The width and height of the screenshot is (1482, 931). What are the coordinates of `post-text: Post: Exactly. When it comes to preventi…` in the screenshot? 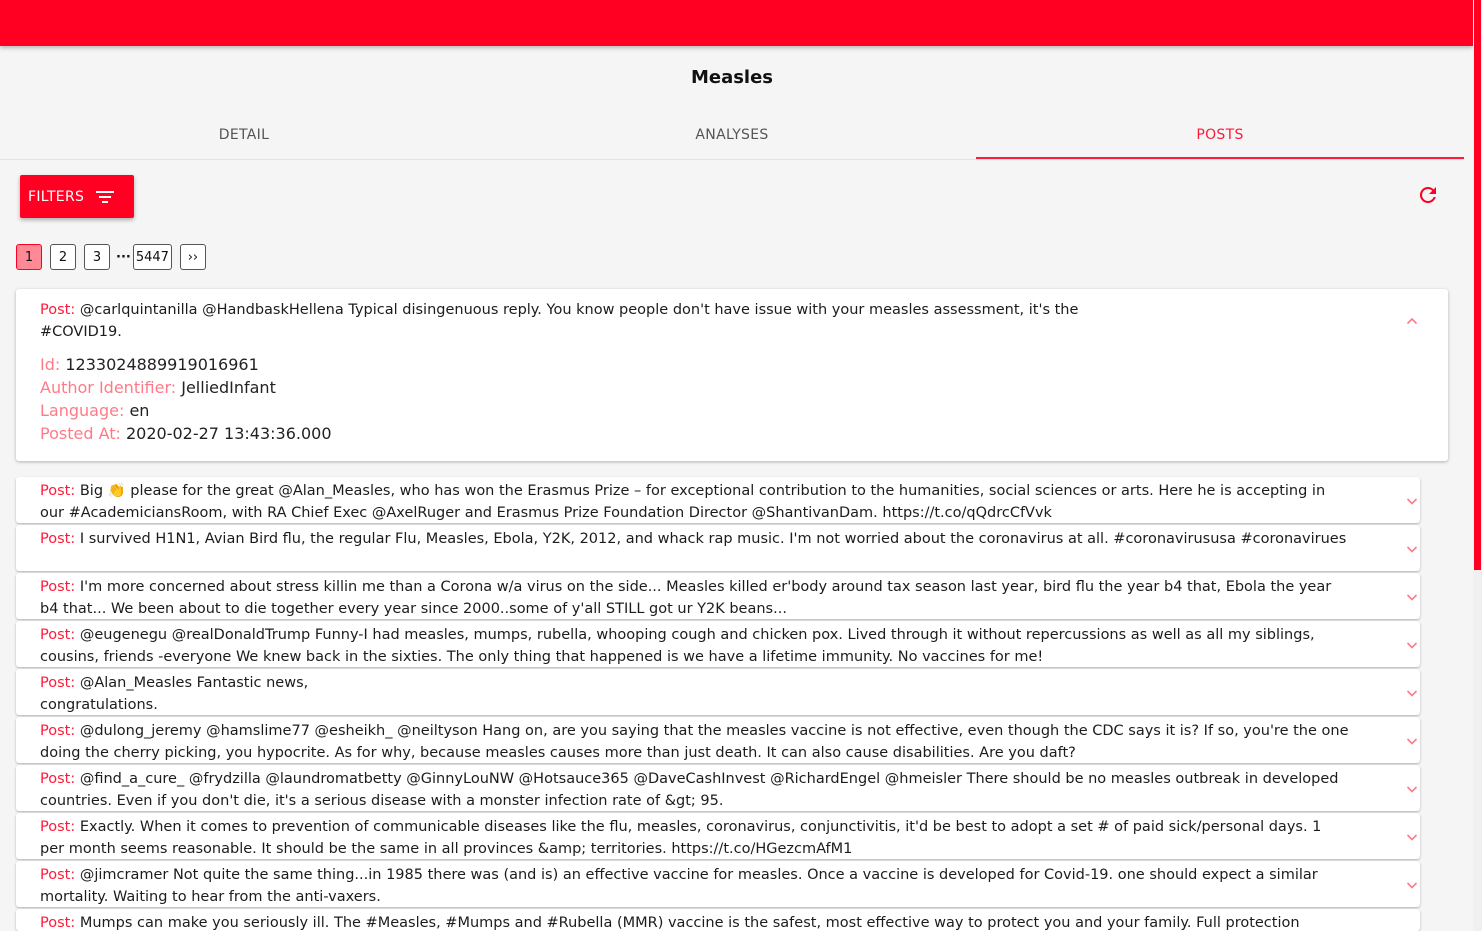 It's located at (695, 838).